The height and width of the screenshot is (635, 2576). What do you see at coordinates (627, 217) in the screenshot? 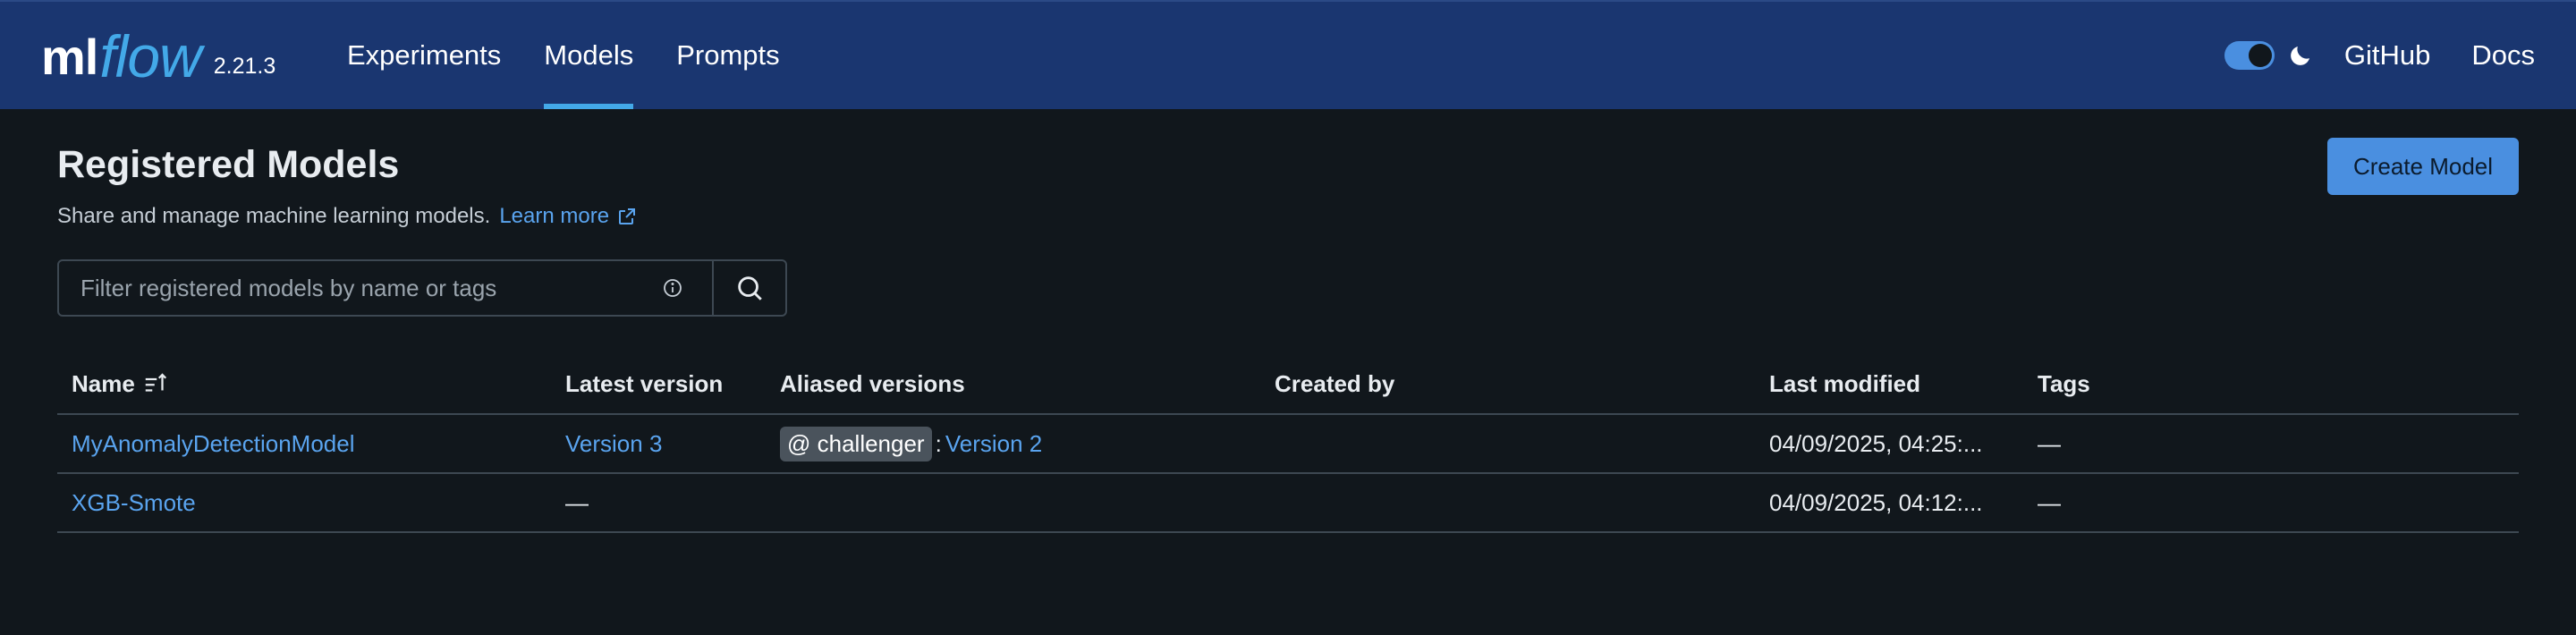
I see `external-link-icon` at bounding box center [627, 217].